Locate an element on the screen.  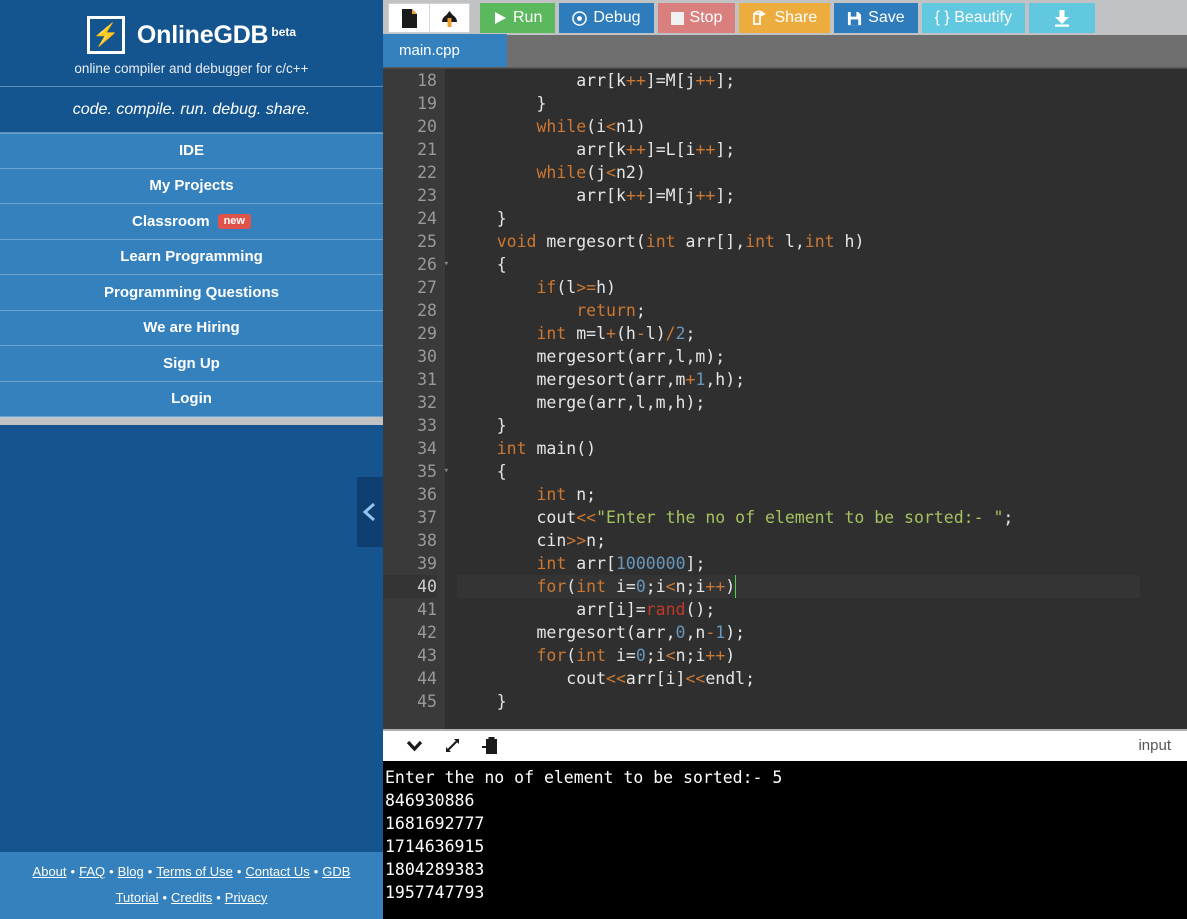
code-token: ) is located at coordinates (730, 655).